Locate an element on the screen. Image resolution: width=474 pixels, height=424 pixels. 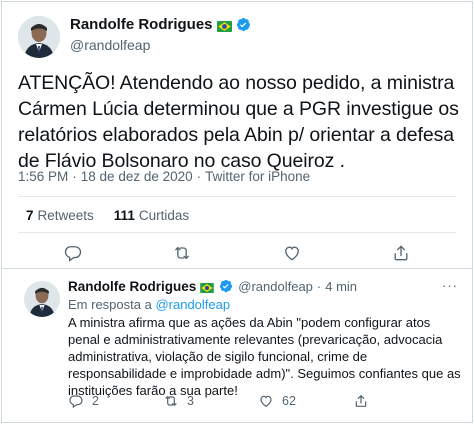
tweet-time: 1:56 PM is located at coordinates (43, 176).